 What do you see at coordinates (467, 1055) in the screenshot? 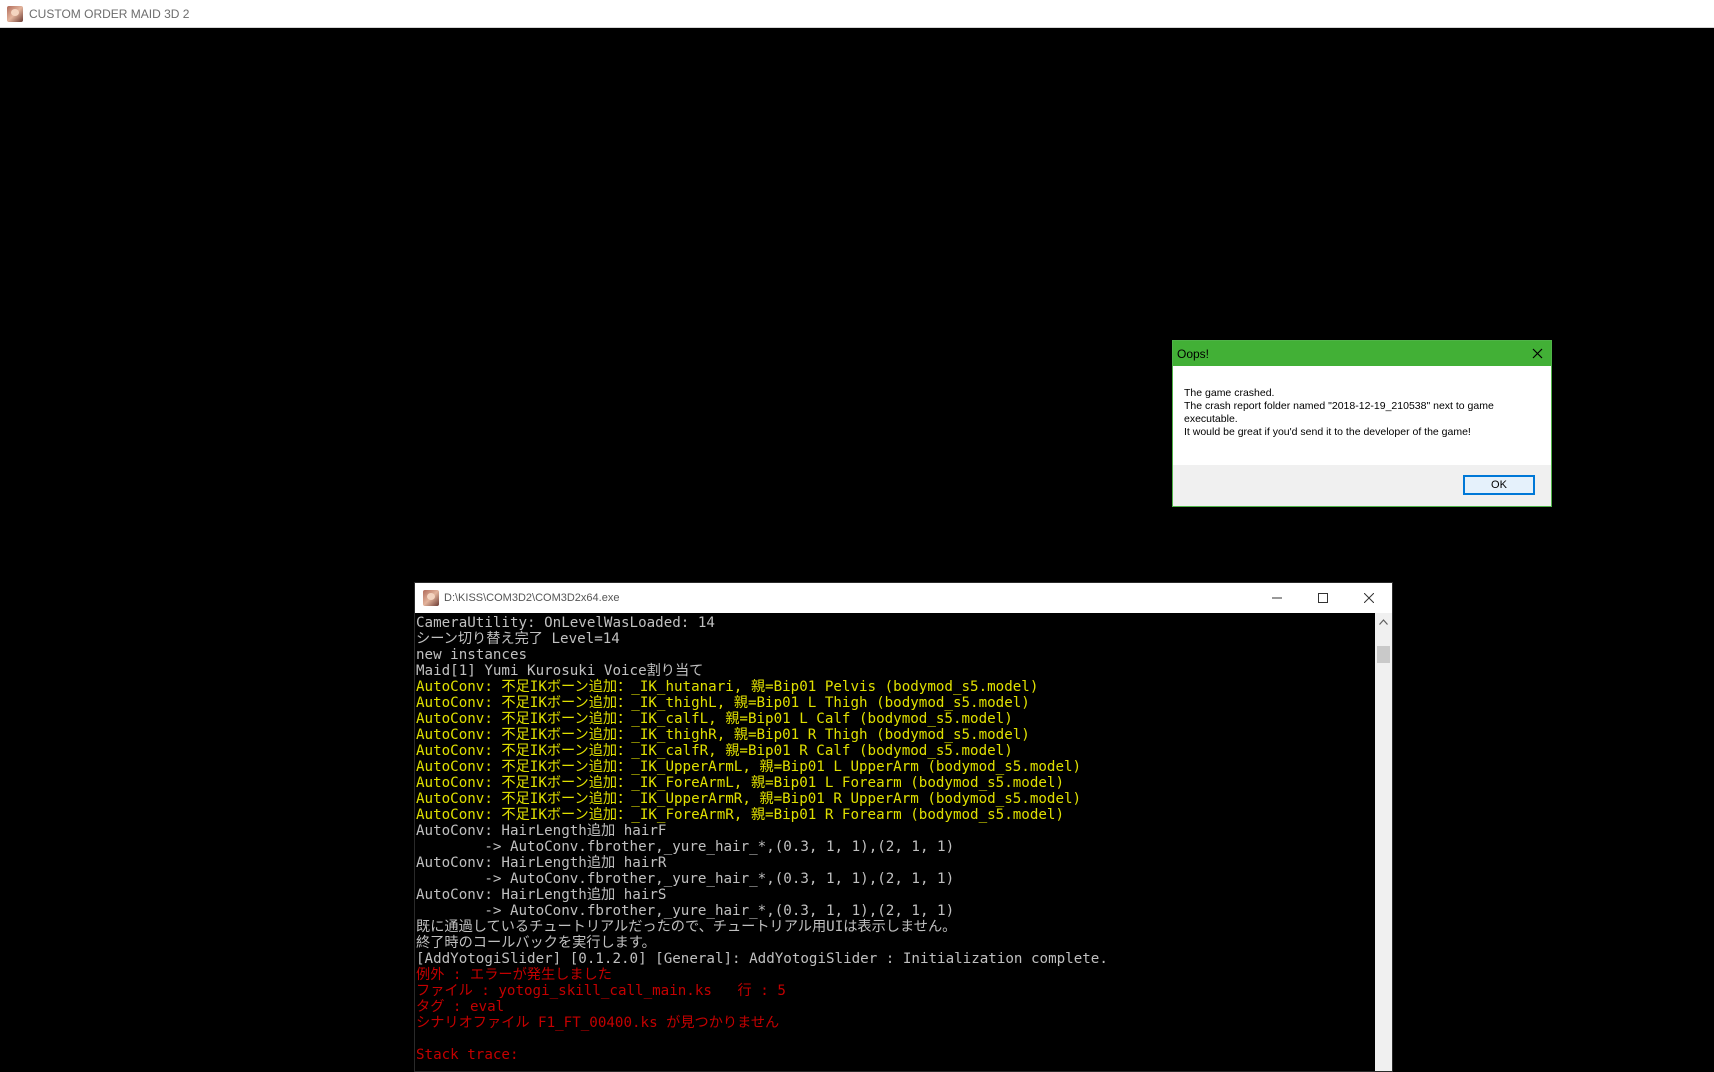
I see `console-line: Stack trace:` at bounding box center [467, 1055].